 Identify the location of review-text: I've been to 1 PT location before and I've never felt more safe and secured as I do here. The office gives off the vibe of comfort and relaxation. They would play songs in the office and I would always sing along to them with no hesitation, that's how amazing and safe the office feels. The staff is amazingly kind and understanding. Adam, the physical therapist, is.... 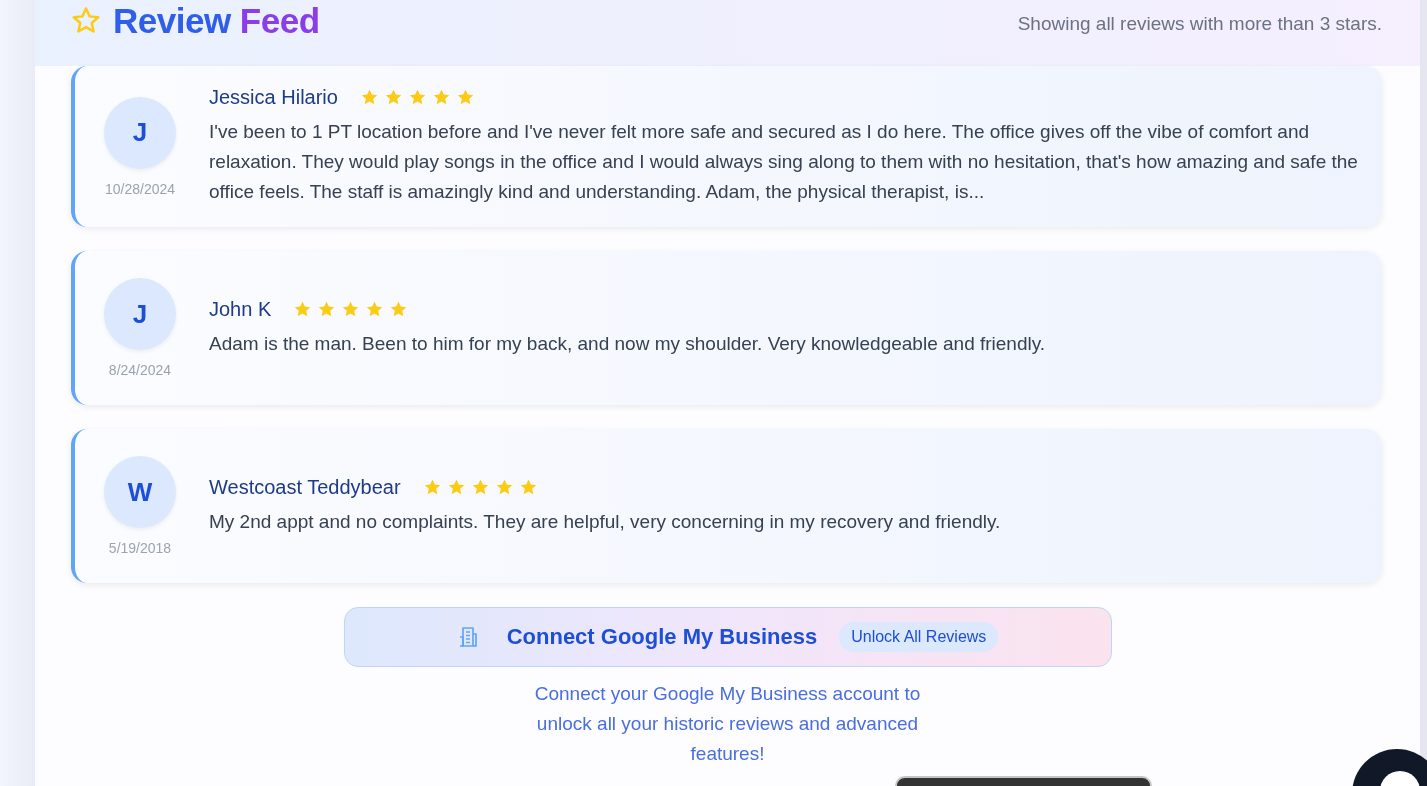
(783, 162).